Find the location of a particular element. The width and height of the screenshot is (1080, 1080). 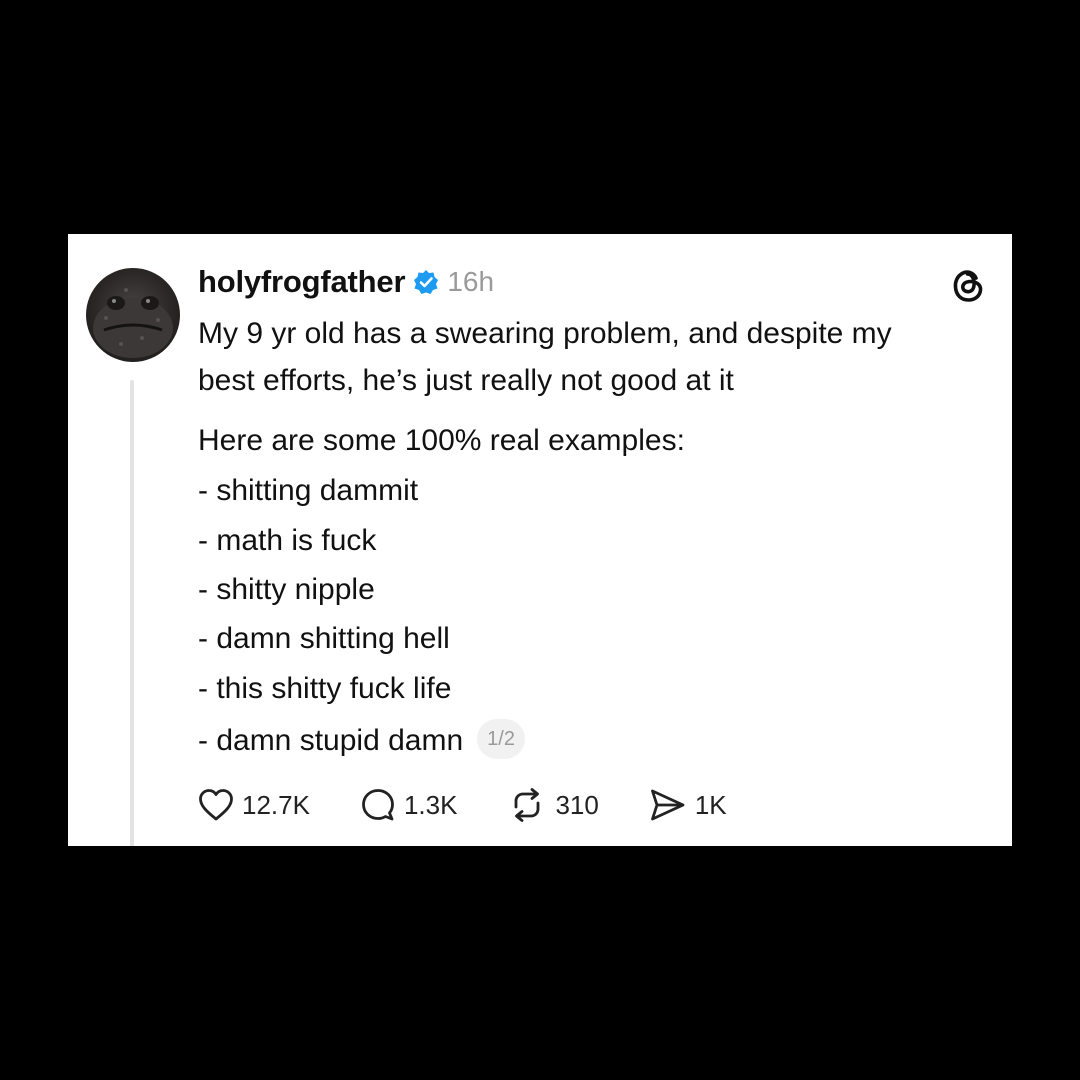

thread-line is located at coordinates (132, 613).